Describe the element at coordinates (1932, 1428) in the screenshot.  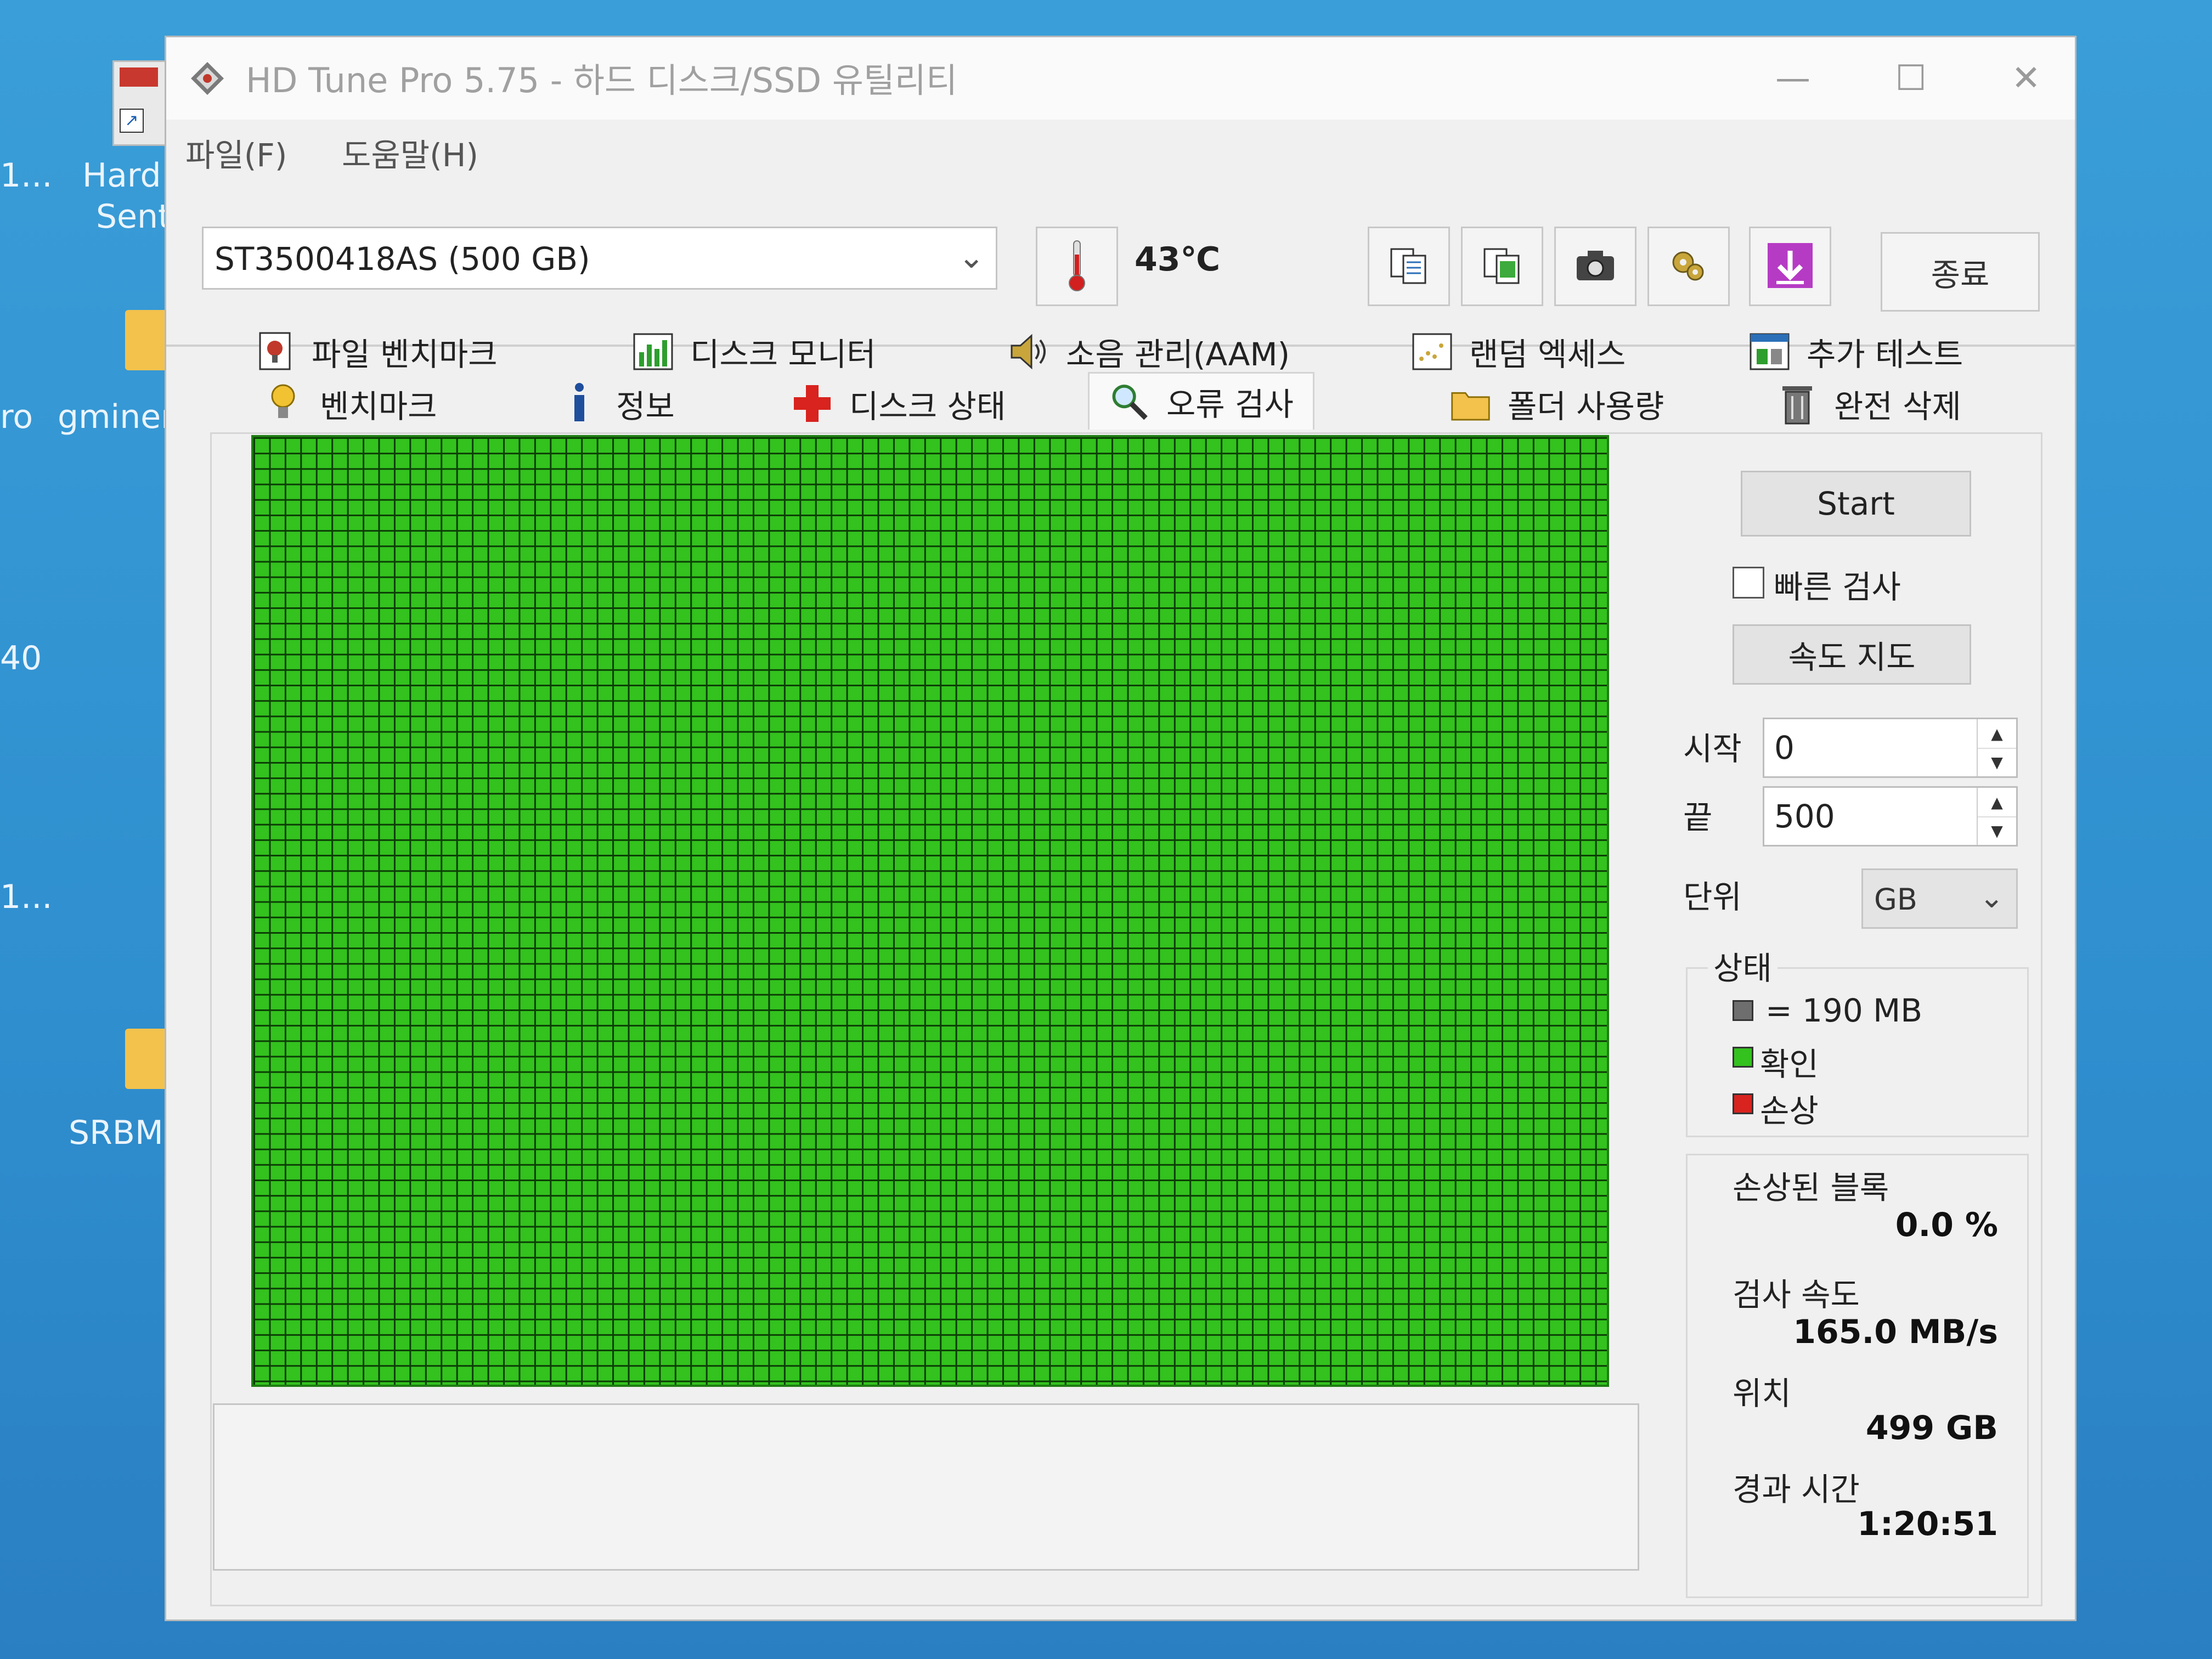
I see `position-value: 499 GB` at that location.